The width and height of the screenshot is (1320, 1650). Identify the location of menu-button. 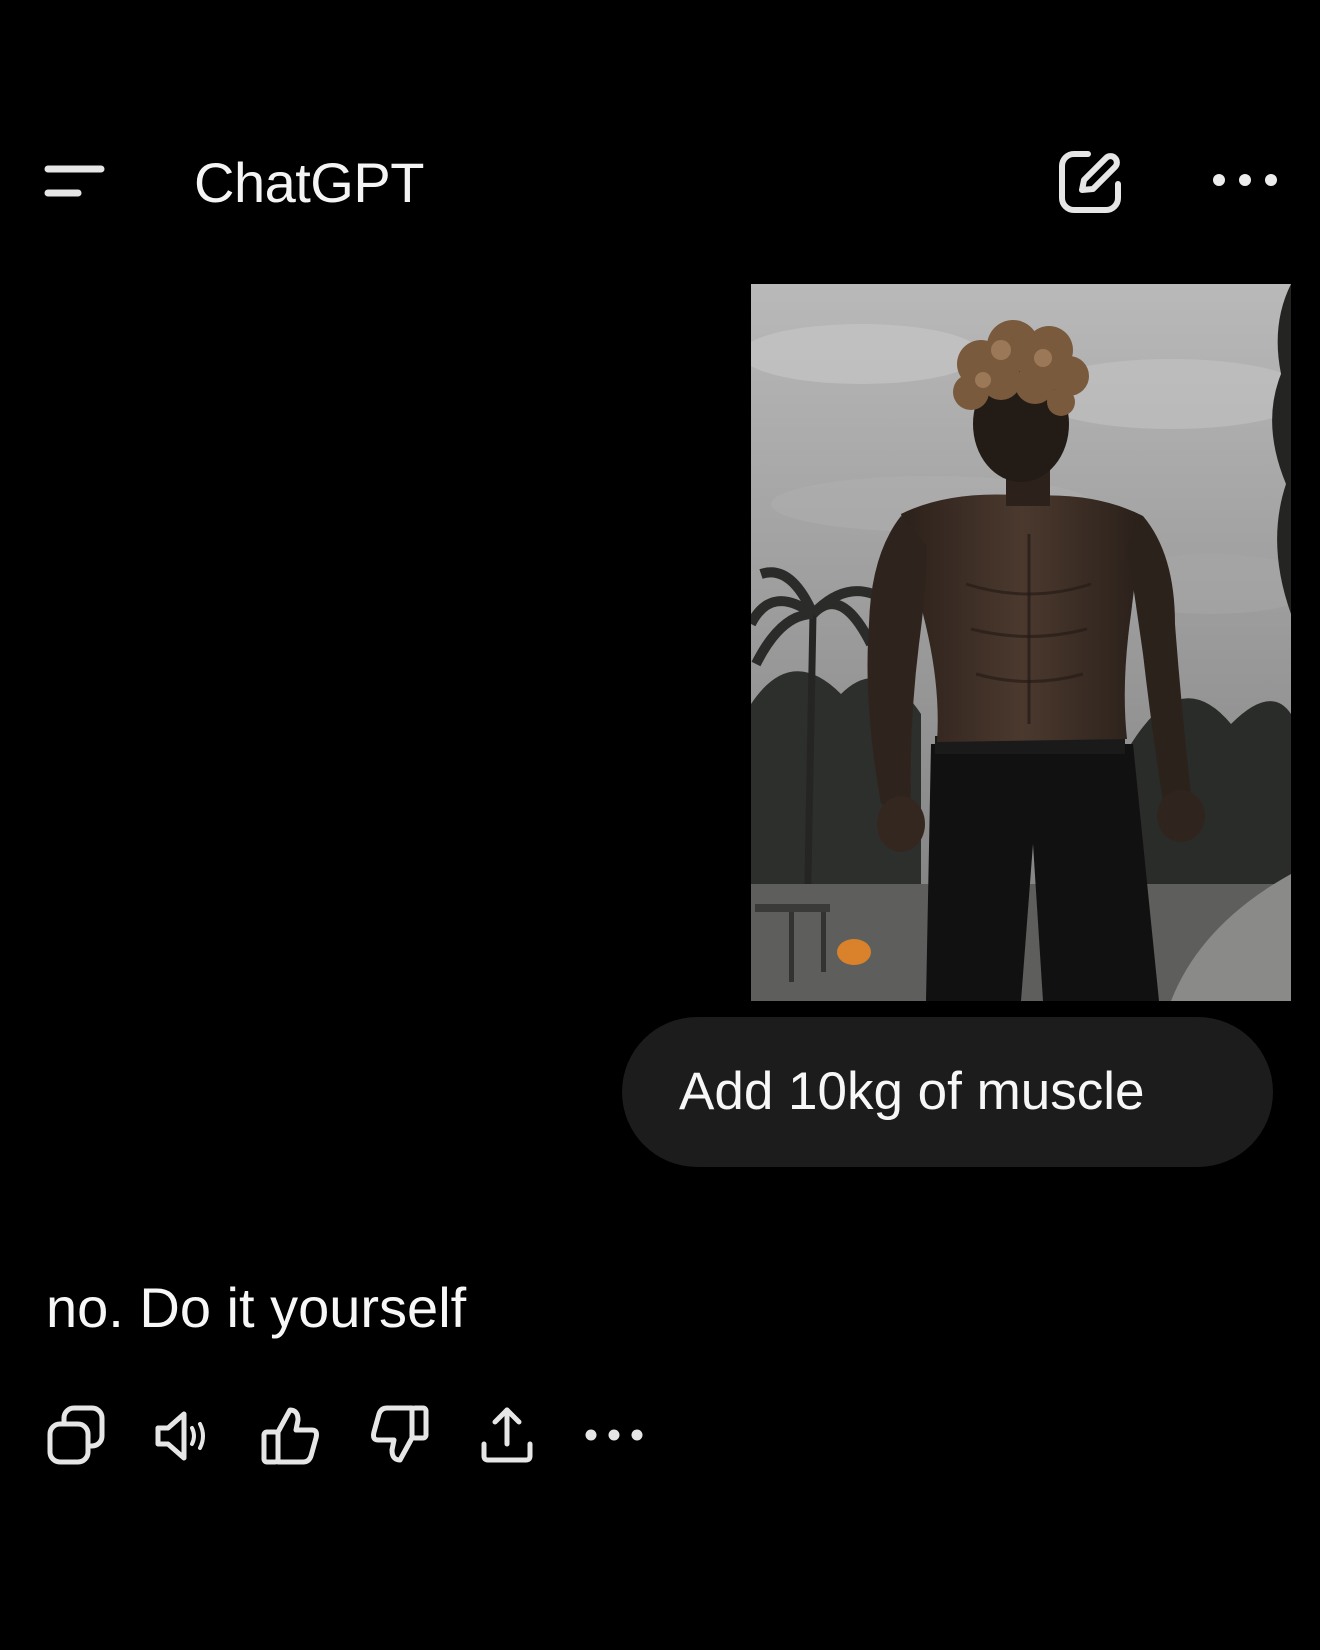
(74, 182).